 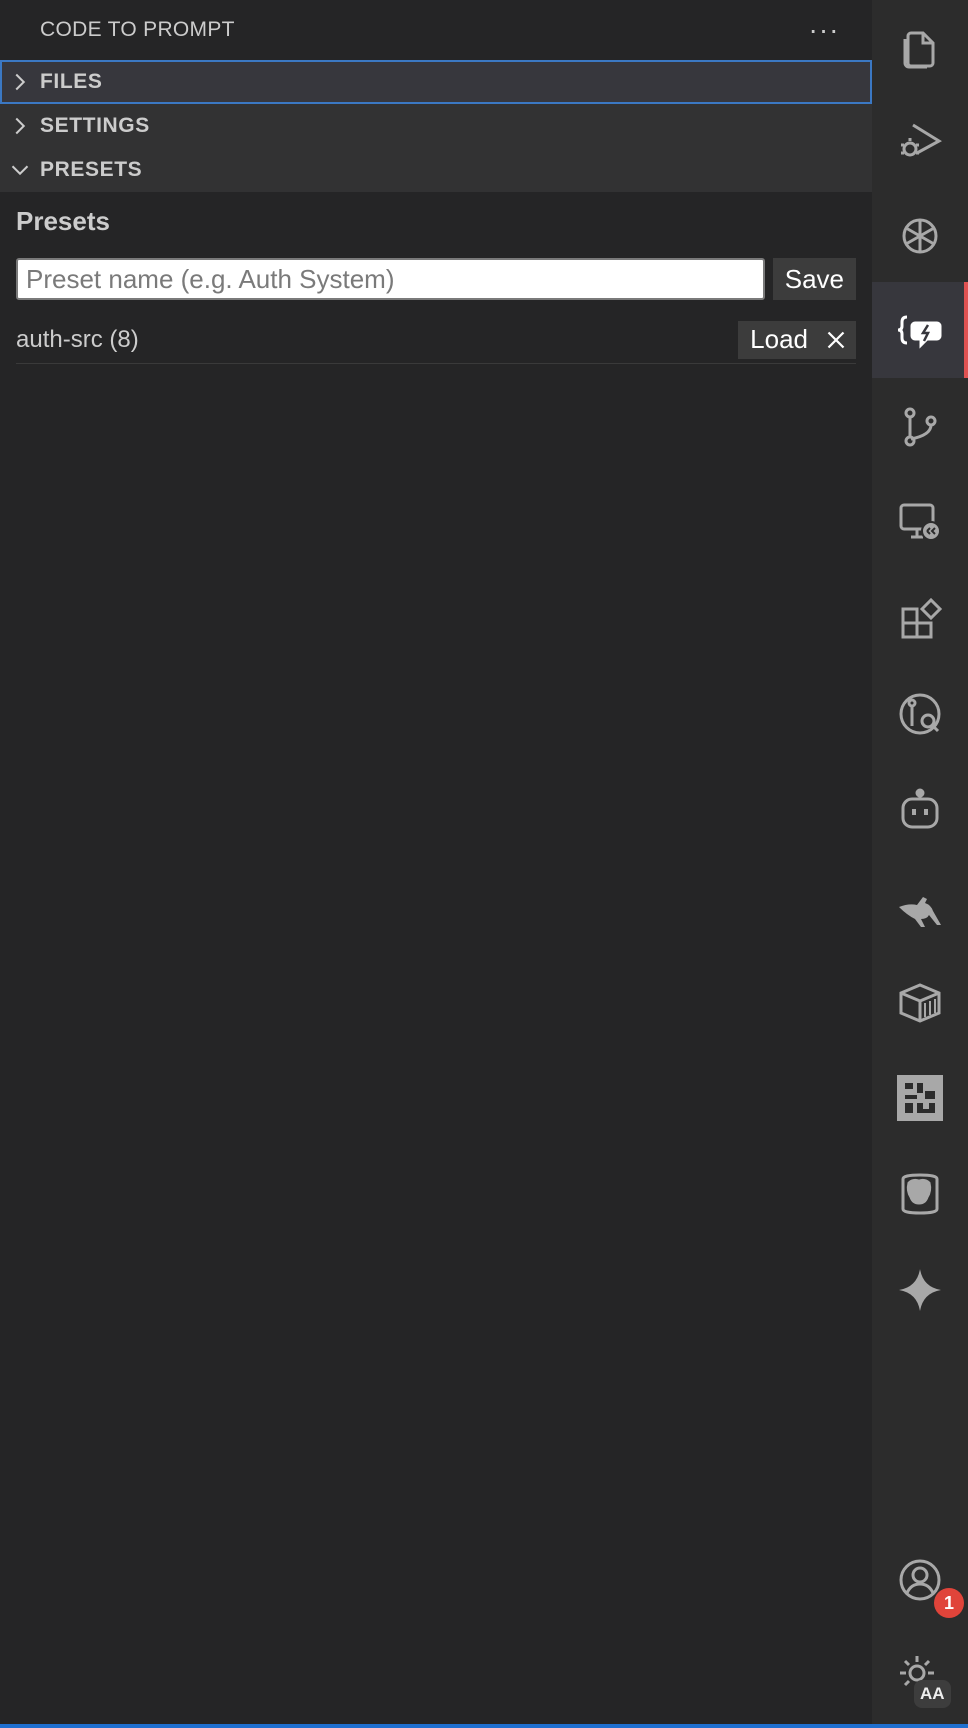 I want to click on run-debug-icon, so click(x=920, y=140).